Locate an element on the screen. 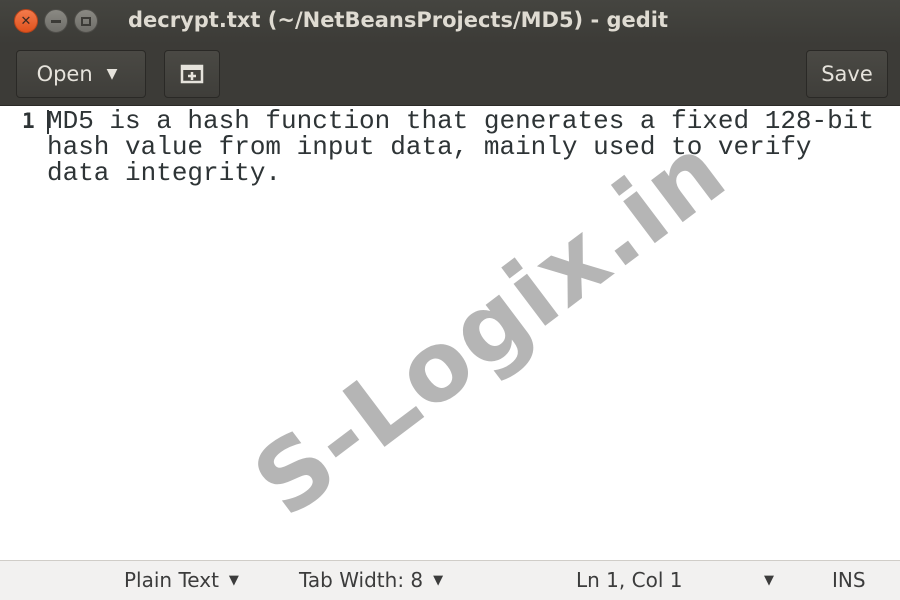  tab-width-selector: Tab Width: 8 ▼ is located at coordinates (371, 580).